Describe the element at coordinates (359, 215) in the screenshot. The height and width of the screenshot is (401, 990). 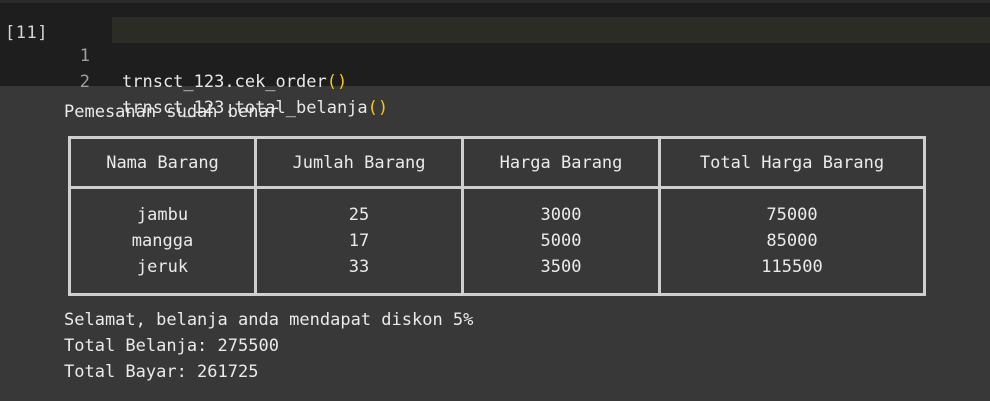
I see `table-cell: 25` at that location.